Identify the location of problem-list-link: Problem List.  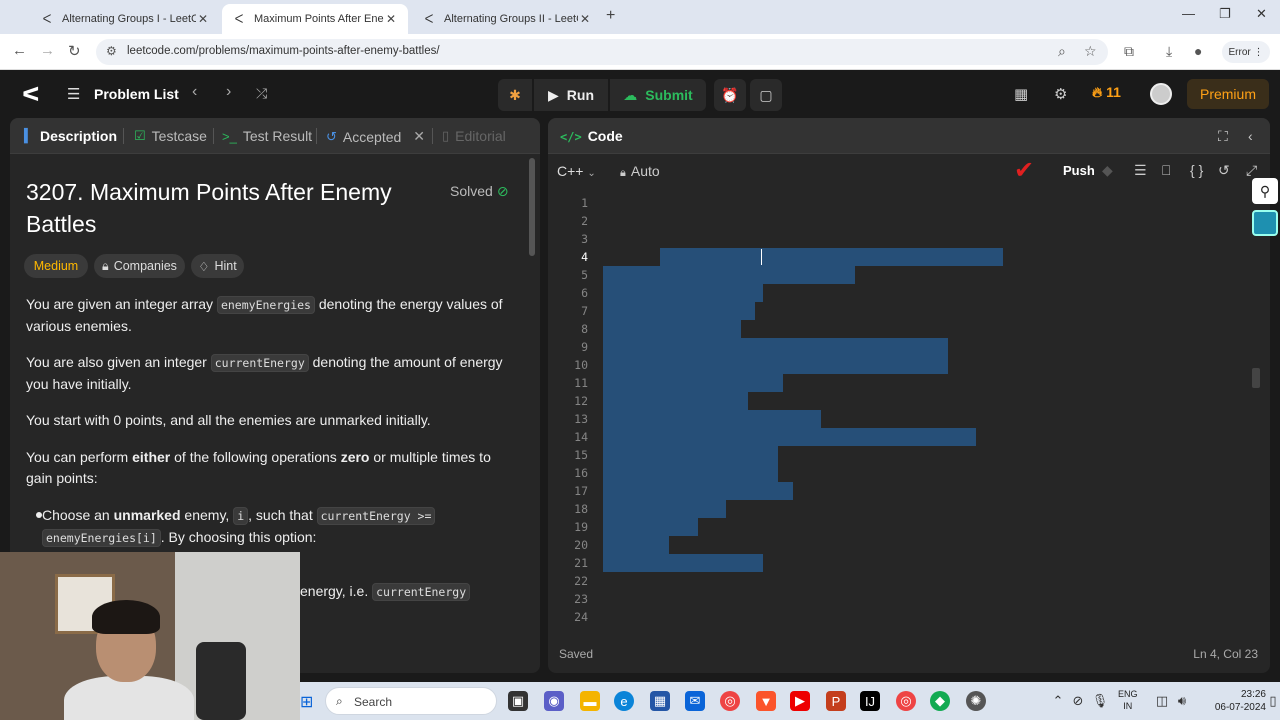
(136, 94).